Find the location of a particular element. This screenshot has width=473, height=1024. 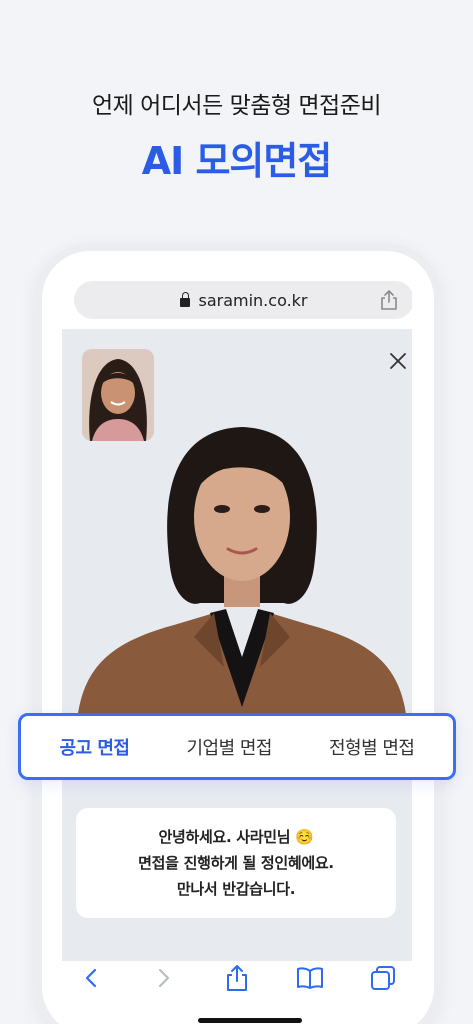

promo-headline: 언제 어디서든 맞춤형 면접준비 is located at coordinates (236, 106).